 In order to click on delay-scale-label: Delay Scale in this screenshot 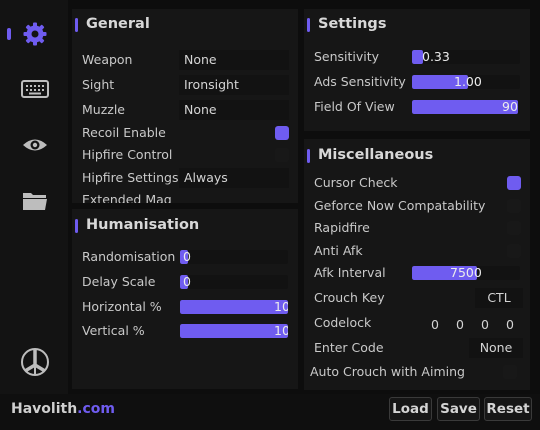, I will do `click(119, 281)`.